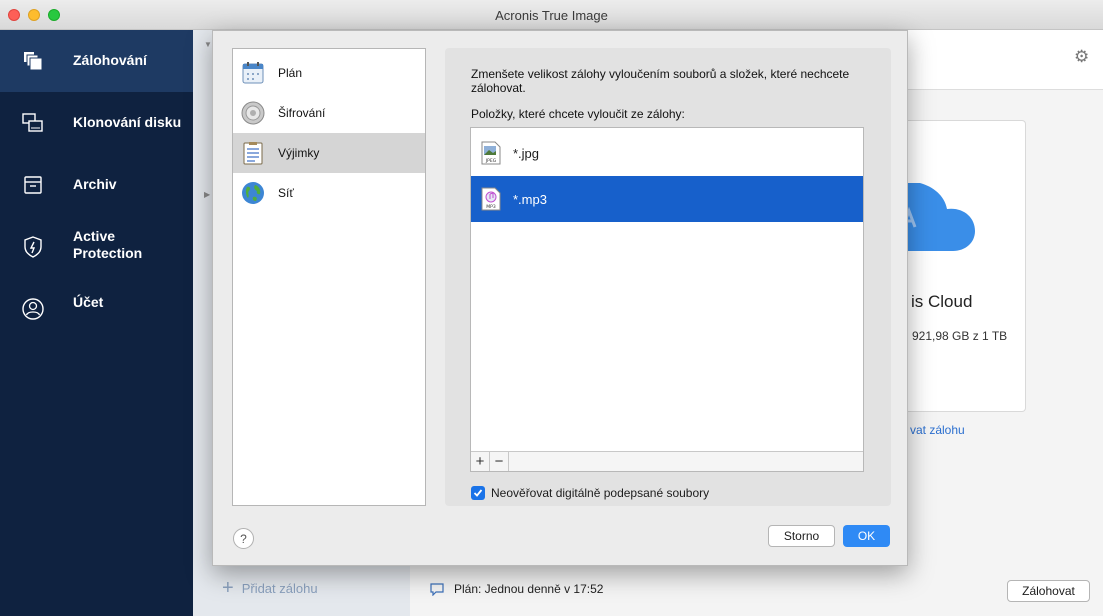 Image resolution: width=1103 pixels, height=616 pixels. Describe the element at coordinates (207, 194) in the screenshot. I see `expand-arrow-icon: ▶` at that location.